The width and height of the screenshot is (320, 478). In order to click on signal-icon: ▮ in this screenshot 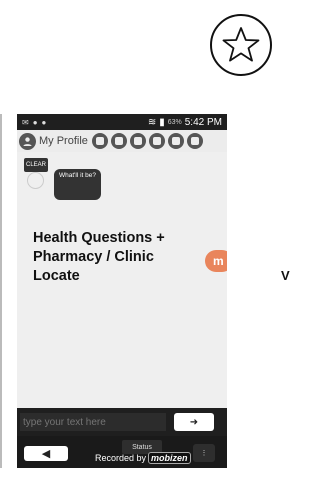, I will do `click(162, 122)`.